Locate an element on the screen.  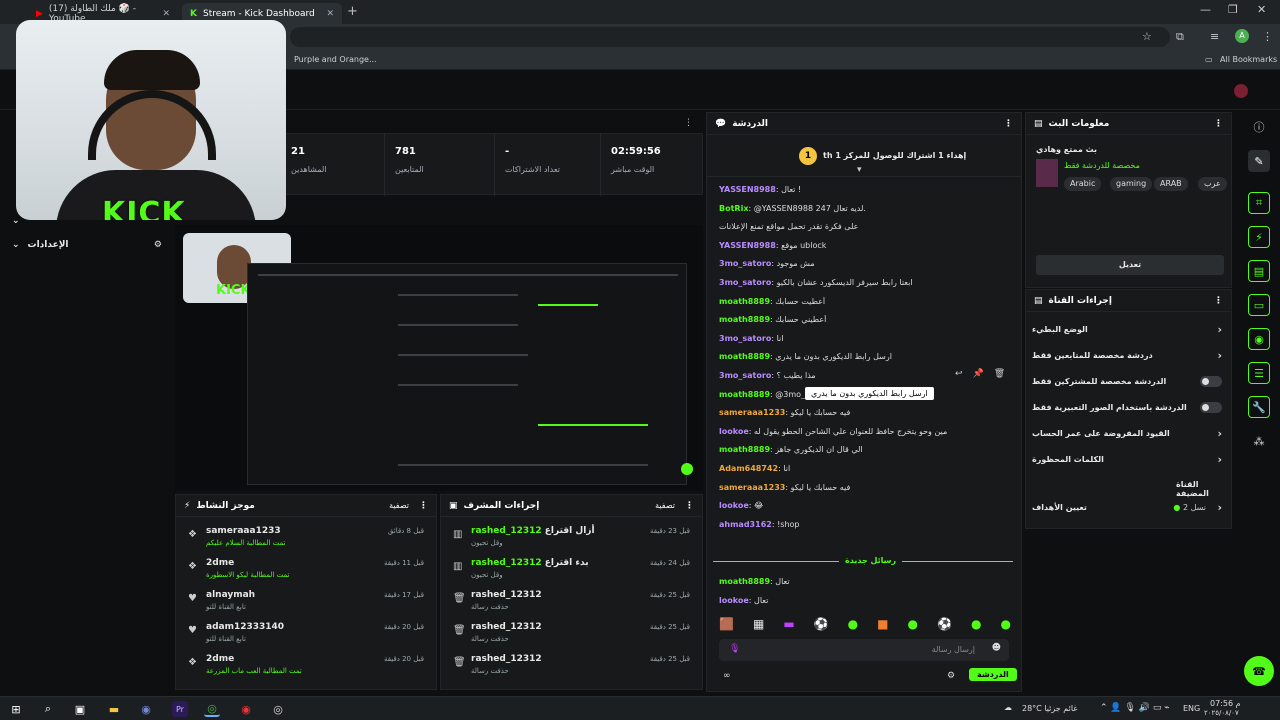
chat-message: على فكرة تقدر تحمل مواقع تمنع الإعلانات is located at coordinates (865, 226).